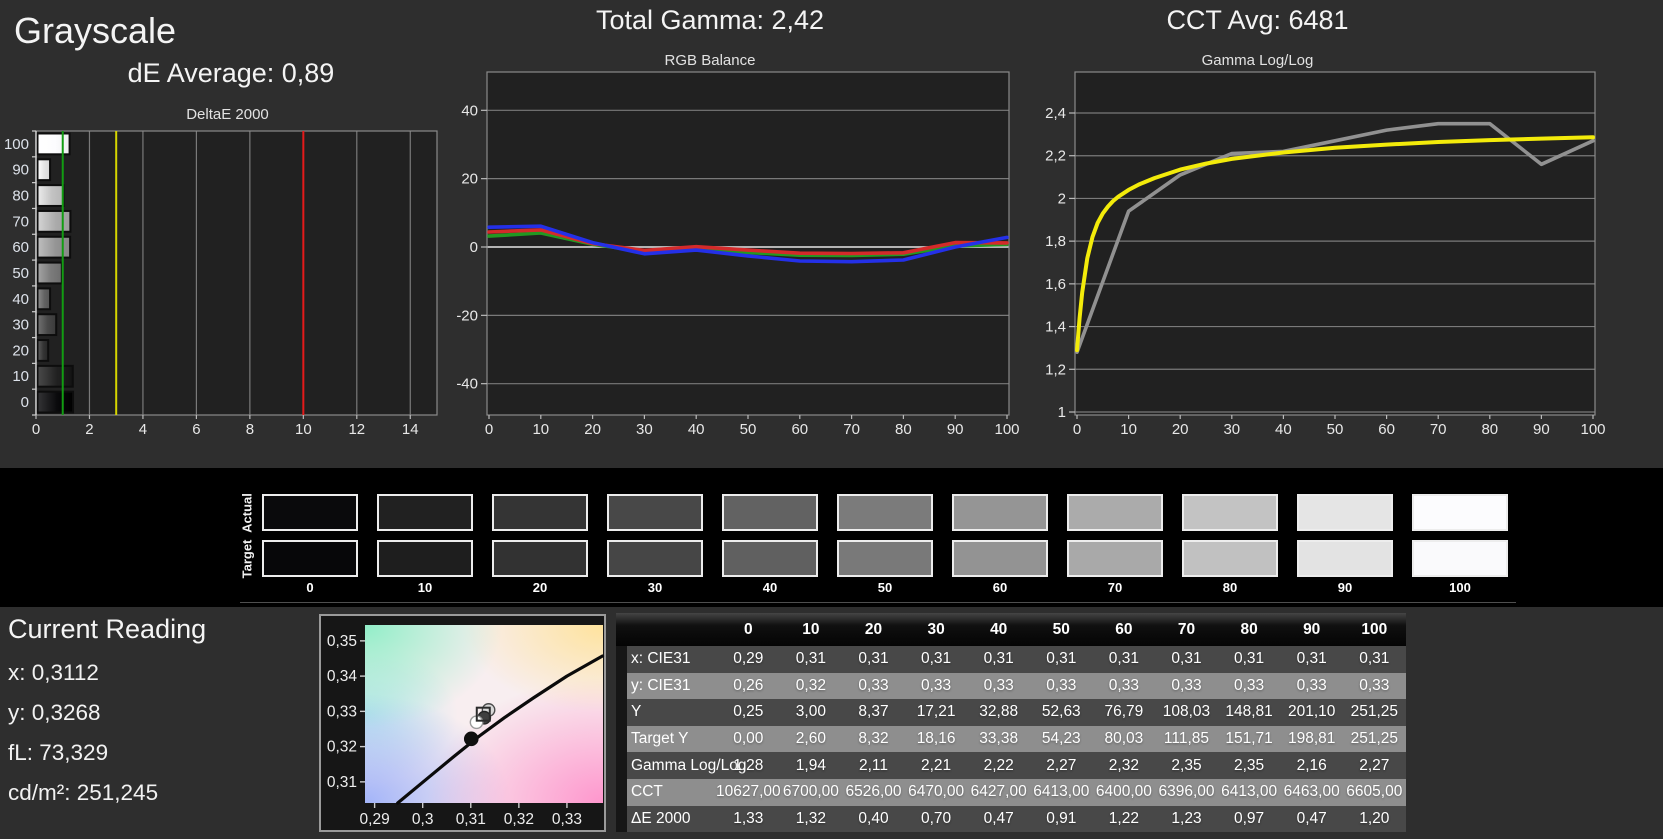 This screenshot has width=1663, height=839. What do you see at coordinates (250, 429) in the screenshot?
I see `x-tick-label: 8` at bounding box center [250, 429].